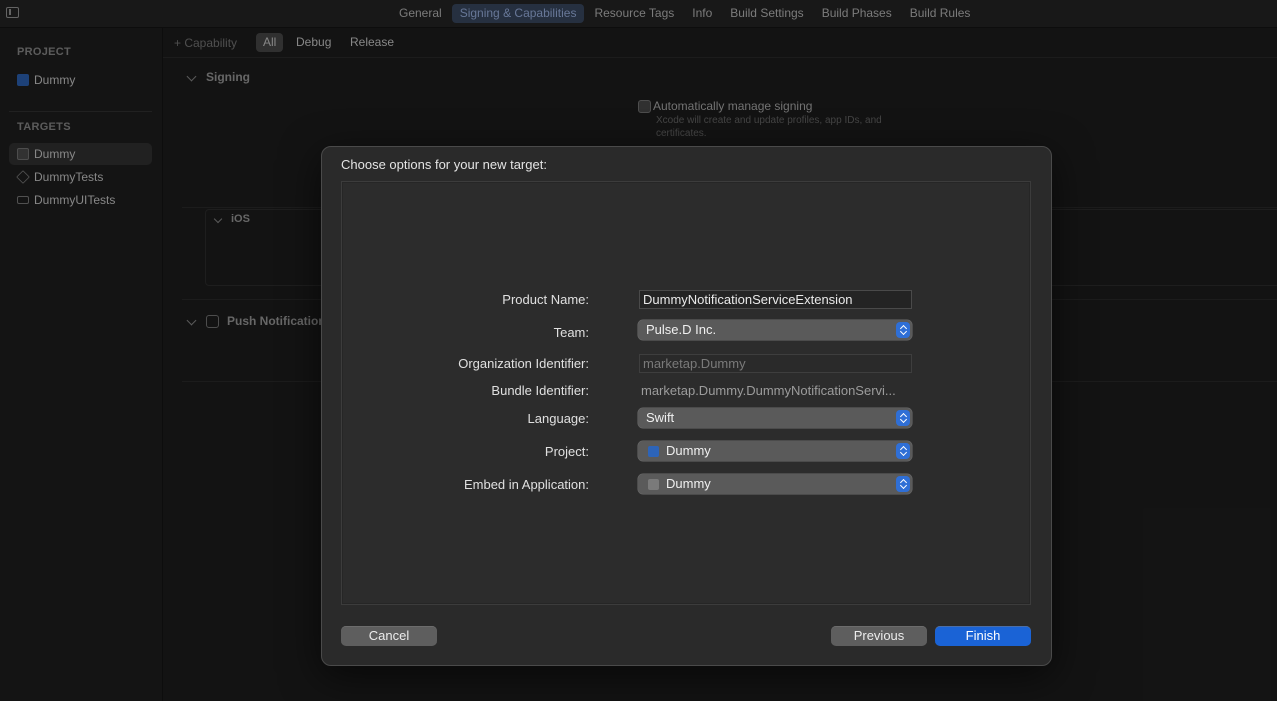  Describe the element at coordinates (681, 329) in the screenshot. I see `team-value: Pulse.D Inc.` at that location.